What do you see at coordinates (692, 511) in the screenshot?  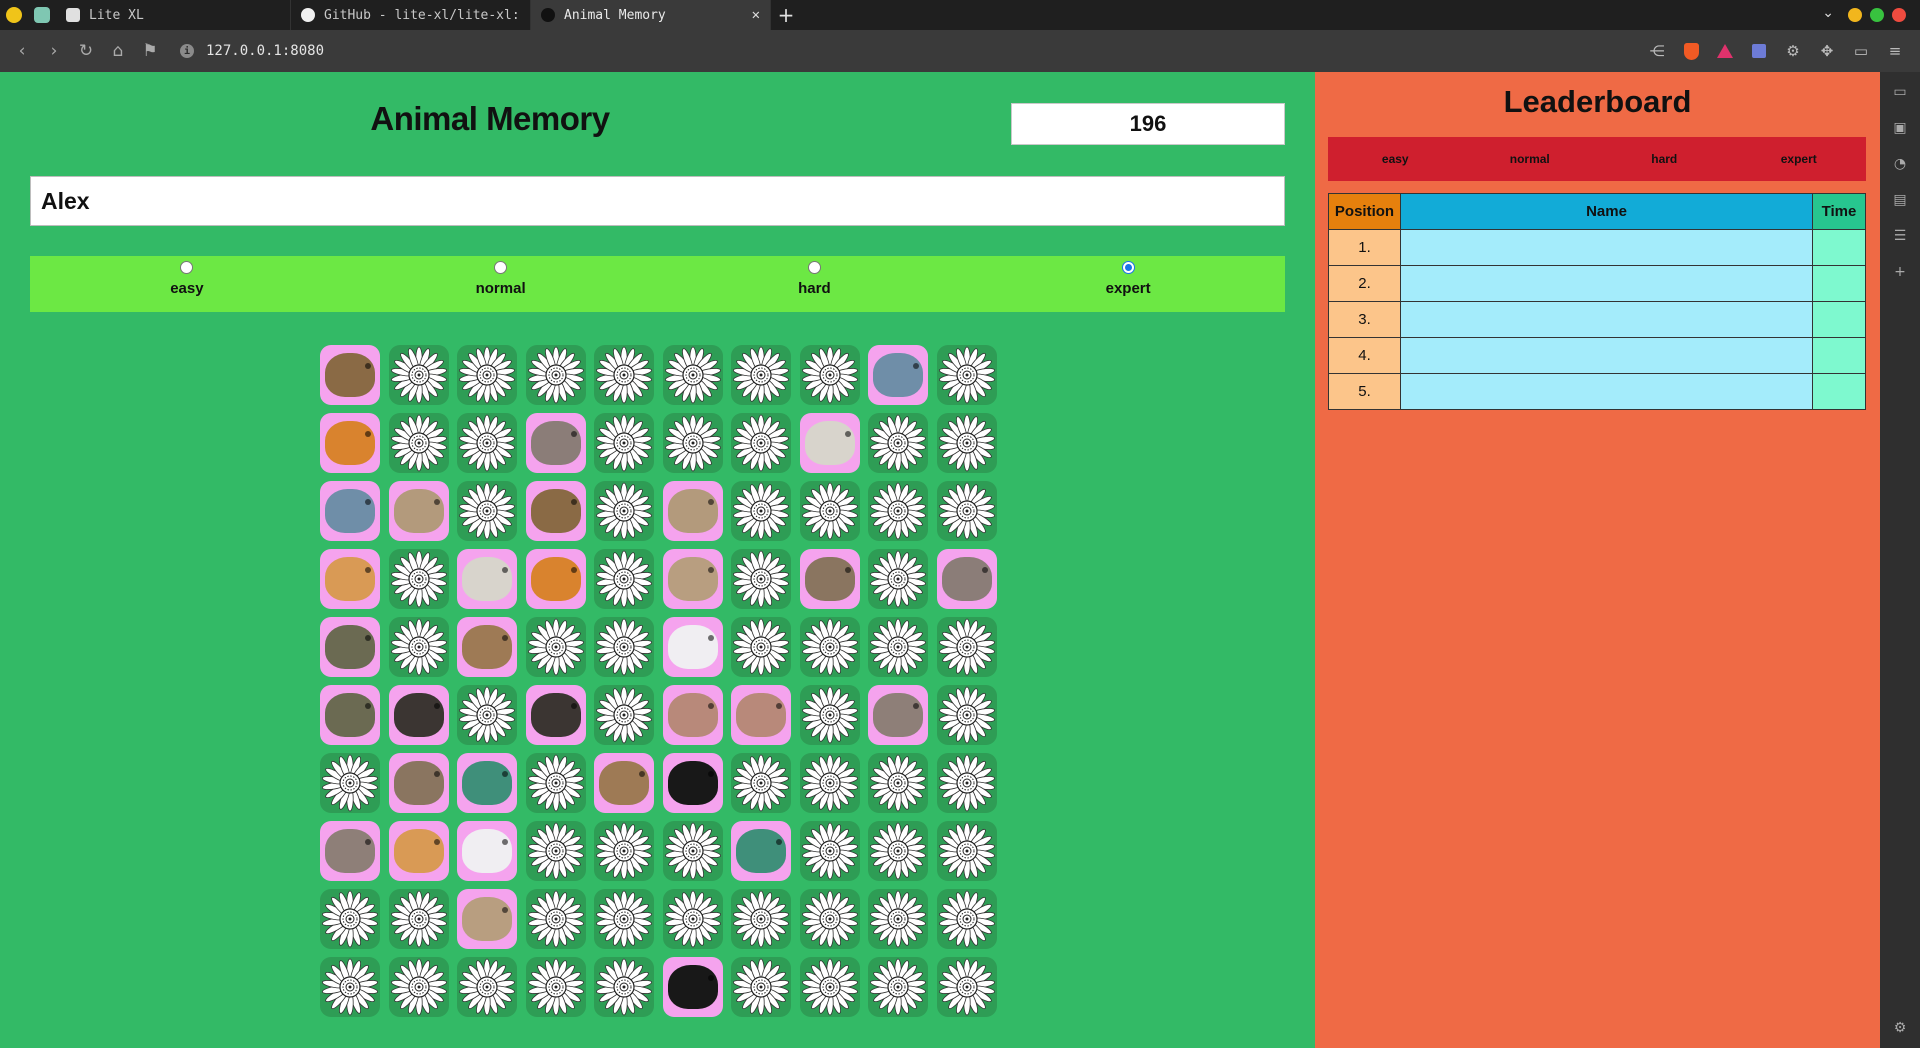 I see `card-owl` at bounding box center [692, 511].